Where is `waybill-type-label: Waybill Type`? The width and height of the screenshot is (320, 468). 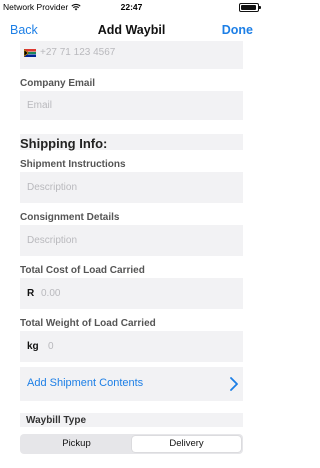 waybill-type-label: Waybill Type is located at coordinates (56, 420).